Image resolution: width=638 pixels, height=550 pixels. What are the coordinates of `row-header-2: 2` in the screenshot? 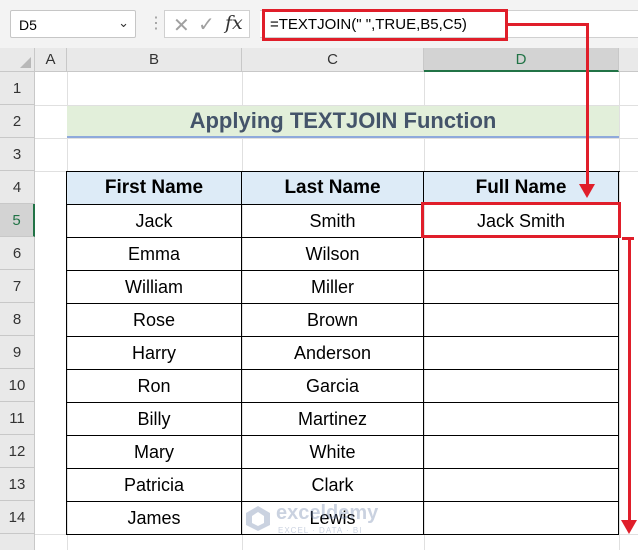 It's located at (17, 121).